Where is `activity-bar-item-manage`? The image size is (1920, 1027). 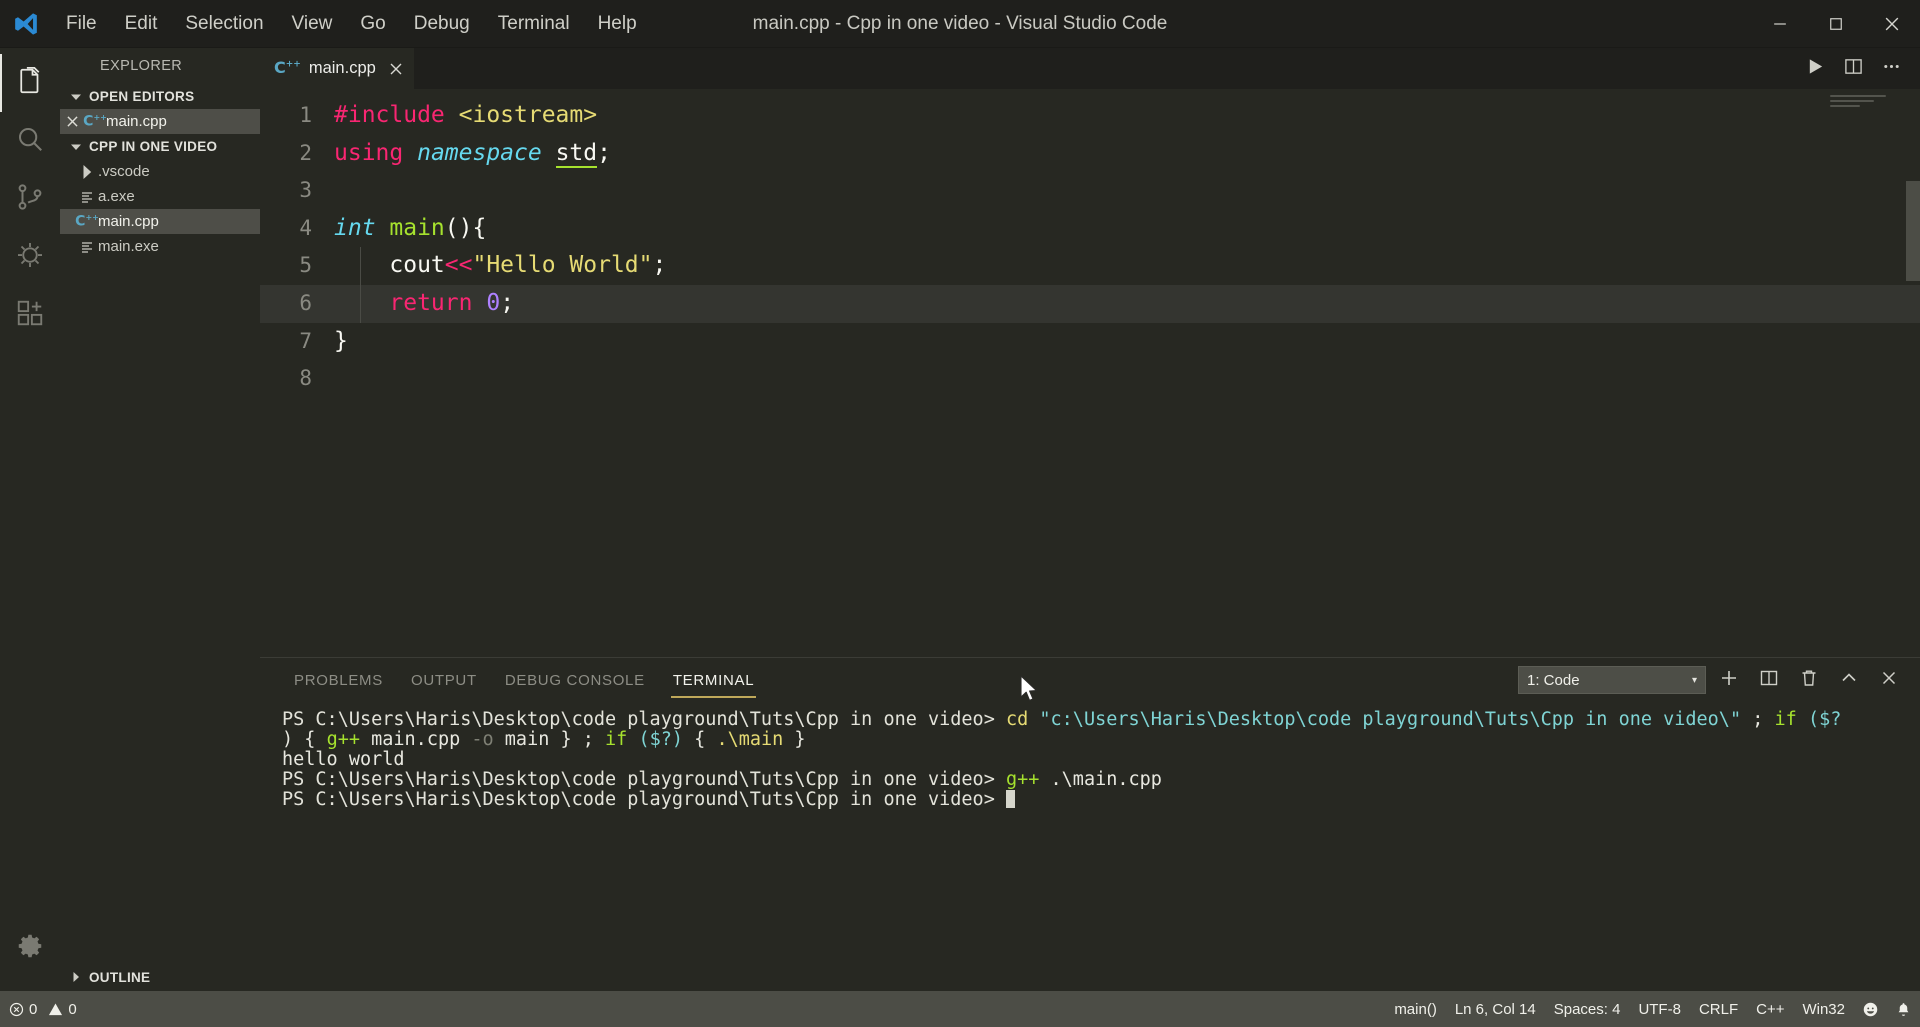 activity-bar-item-manage is located at coordinates (30, 948).